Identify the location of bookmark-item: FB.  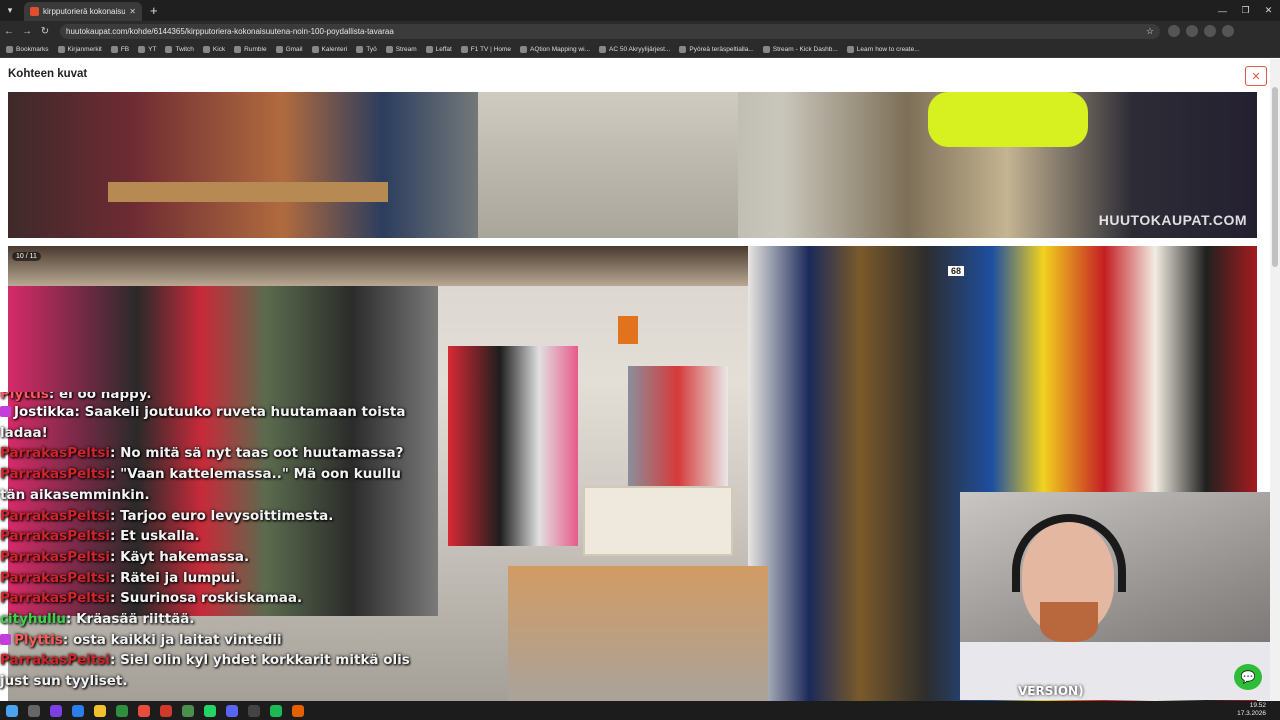
(120, 49).